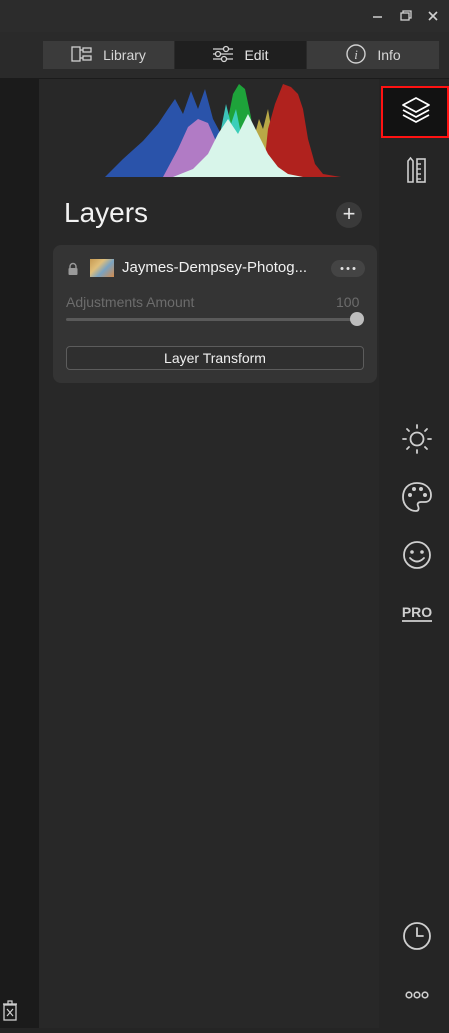 This screenshot has width=449, height=1033. What do you see at coordinates (130, 302) in the screenshot?
I see `adjustments-amount-label: Adjustments Amount` at bounding box center [130, 302].